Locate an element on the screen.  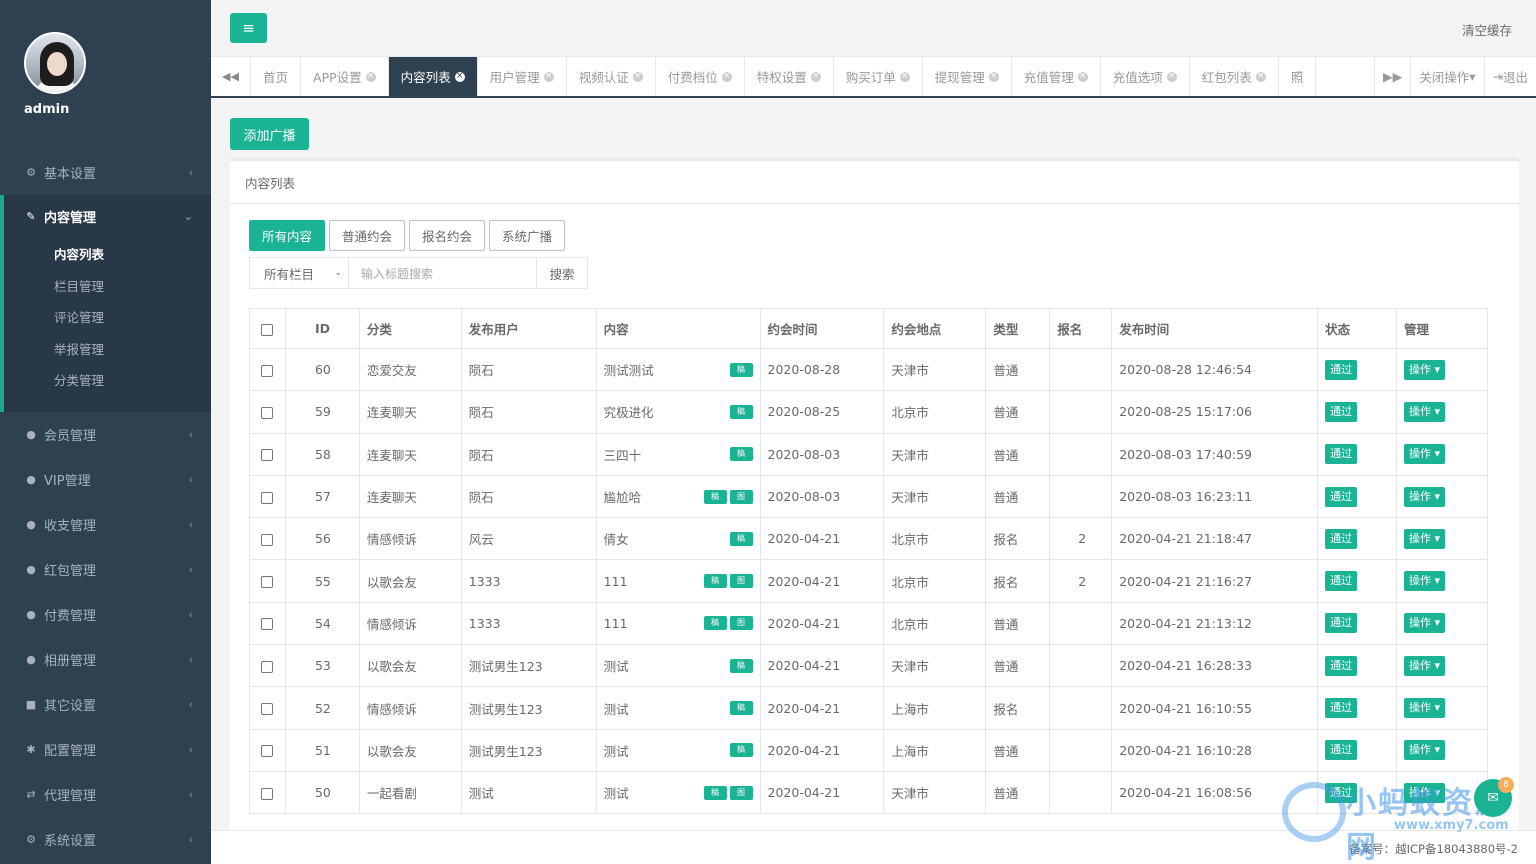
tab-app-settings: APP设置 × is located at coordinates (345, 76).